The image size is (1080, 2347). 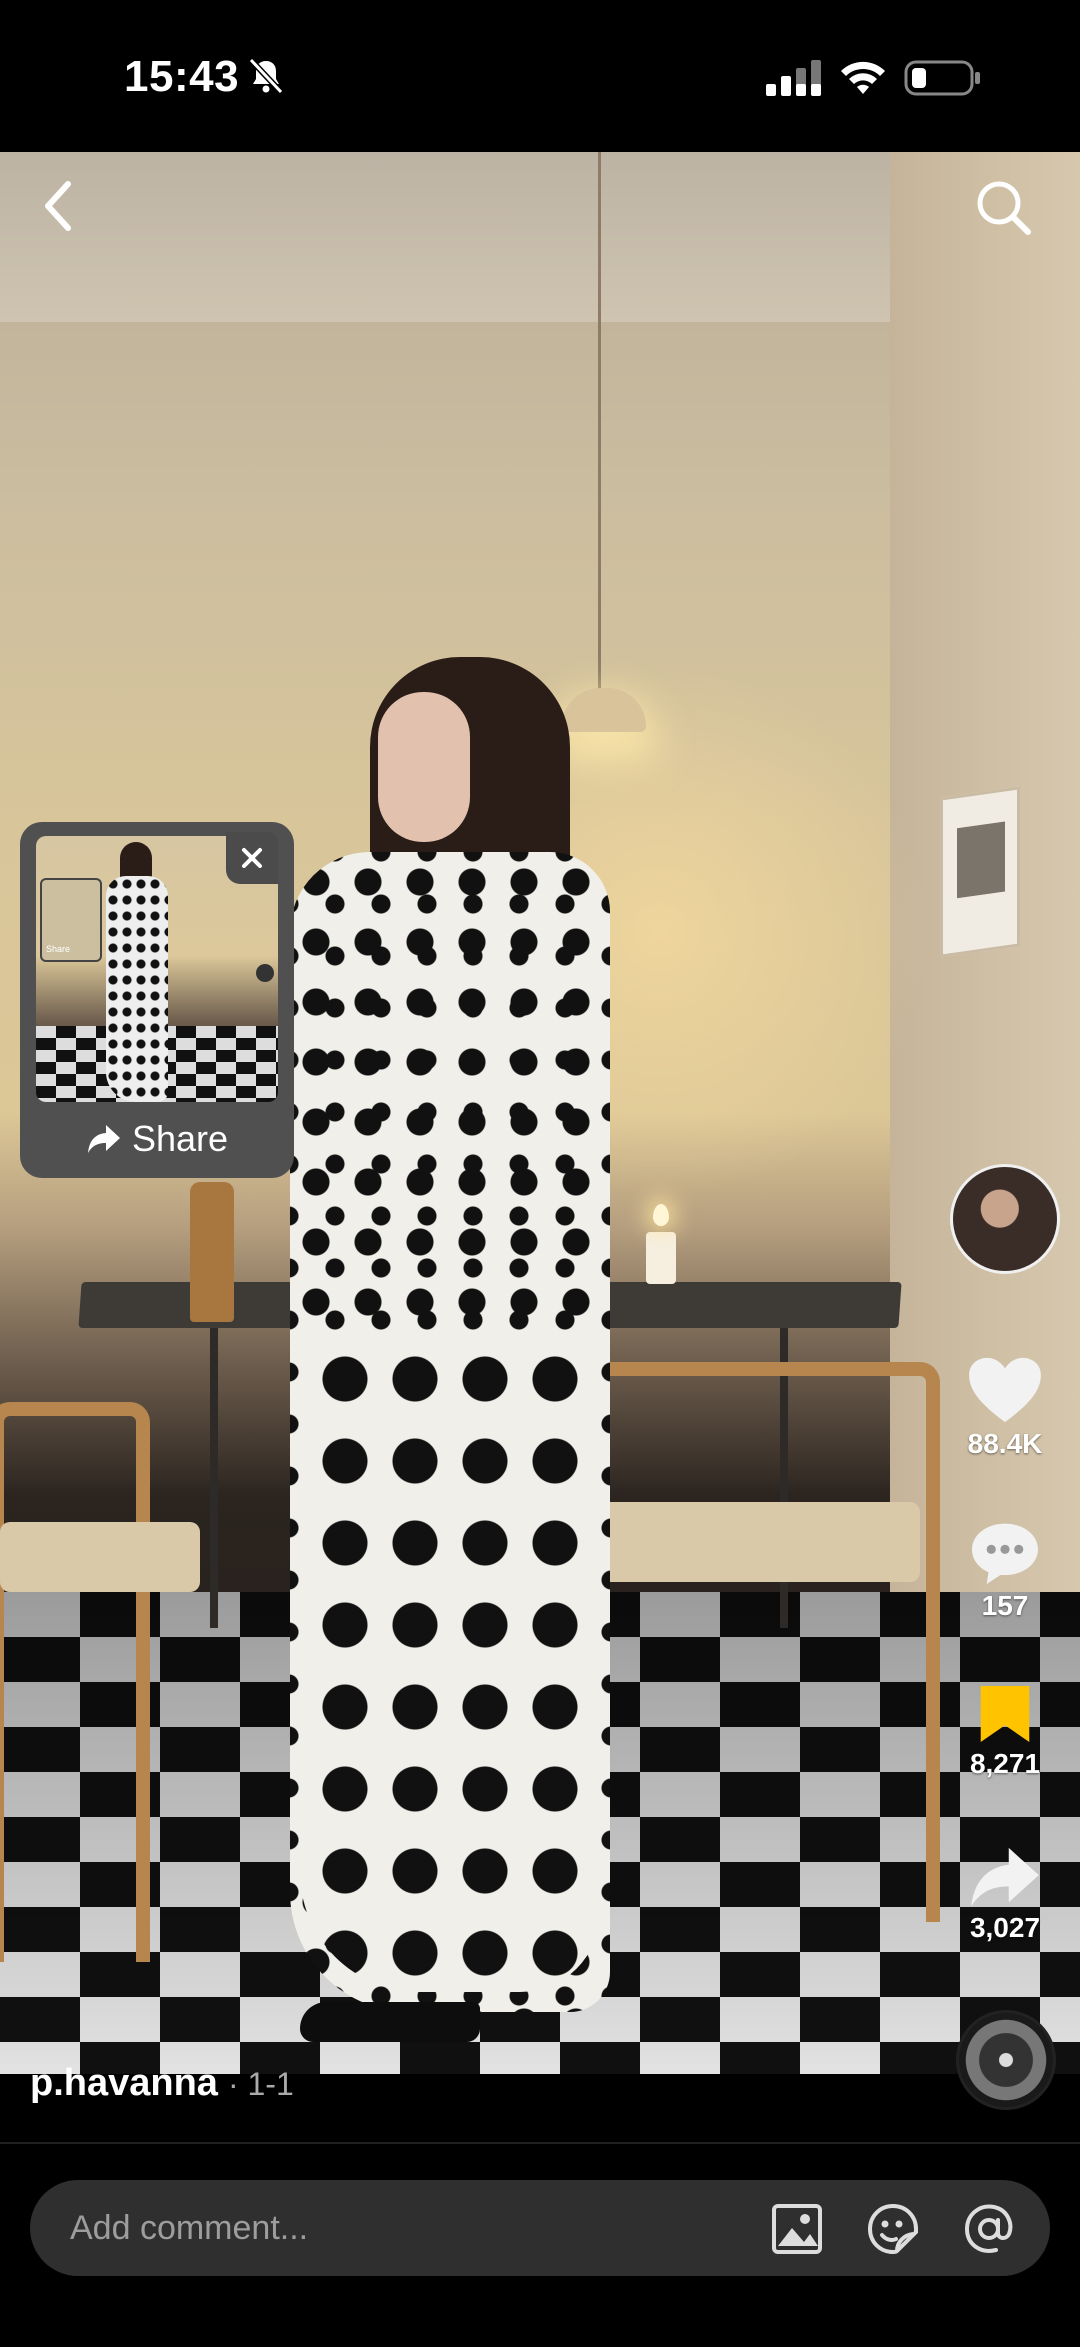 What do you see at coordinates (157, 1000) in the screenshot?
I see `share-popup: Share Share` at bounding box center [157, 1000].